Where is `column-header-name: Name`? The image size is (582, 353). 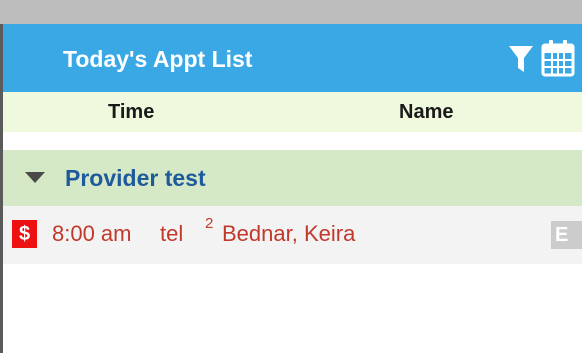 column-header-name: Name is located at coordinates (426, 112).